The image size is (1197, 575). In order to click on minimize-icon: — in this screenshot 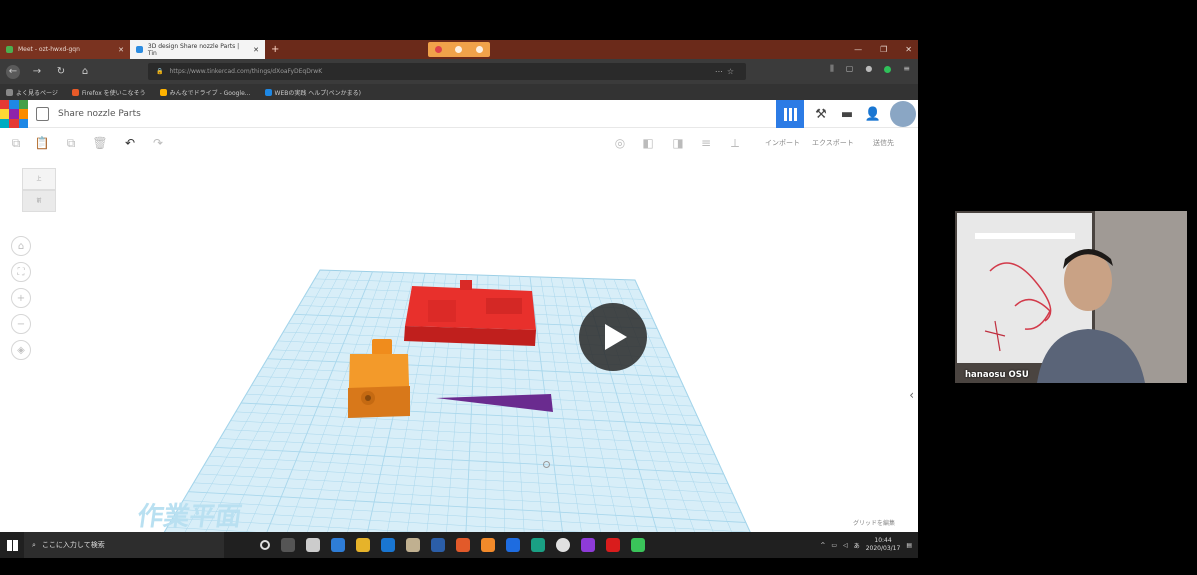, I will do `click(858, 49)`.